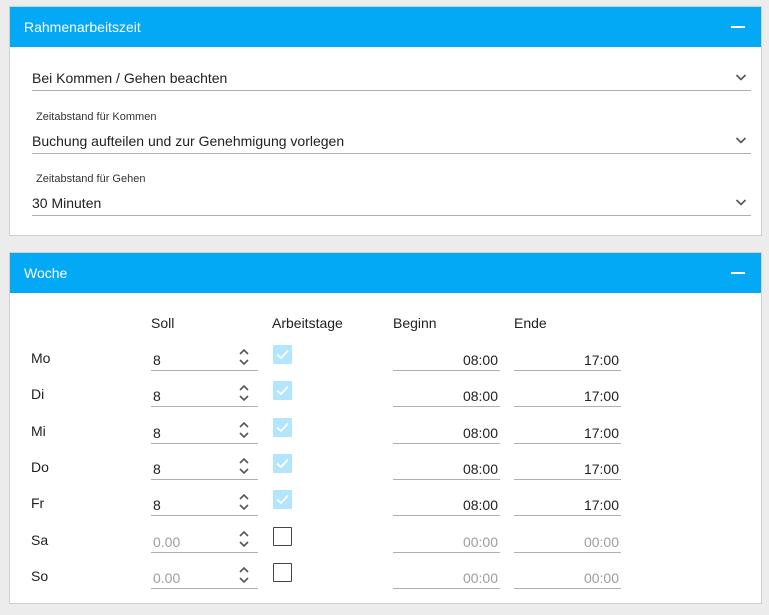 The height and width of the screenshot is (615, 769). I want to click on gehen-select: 30 Minuten, so click(391, 204).